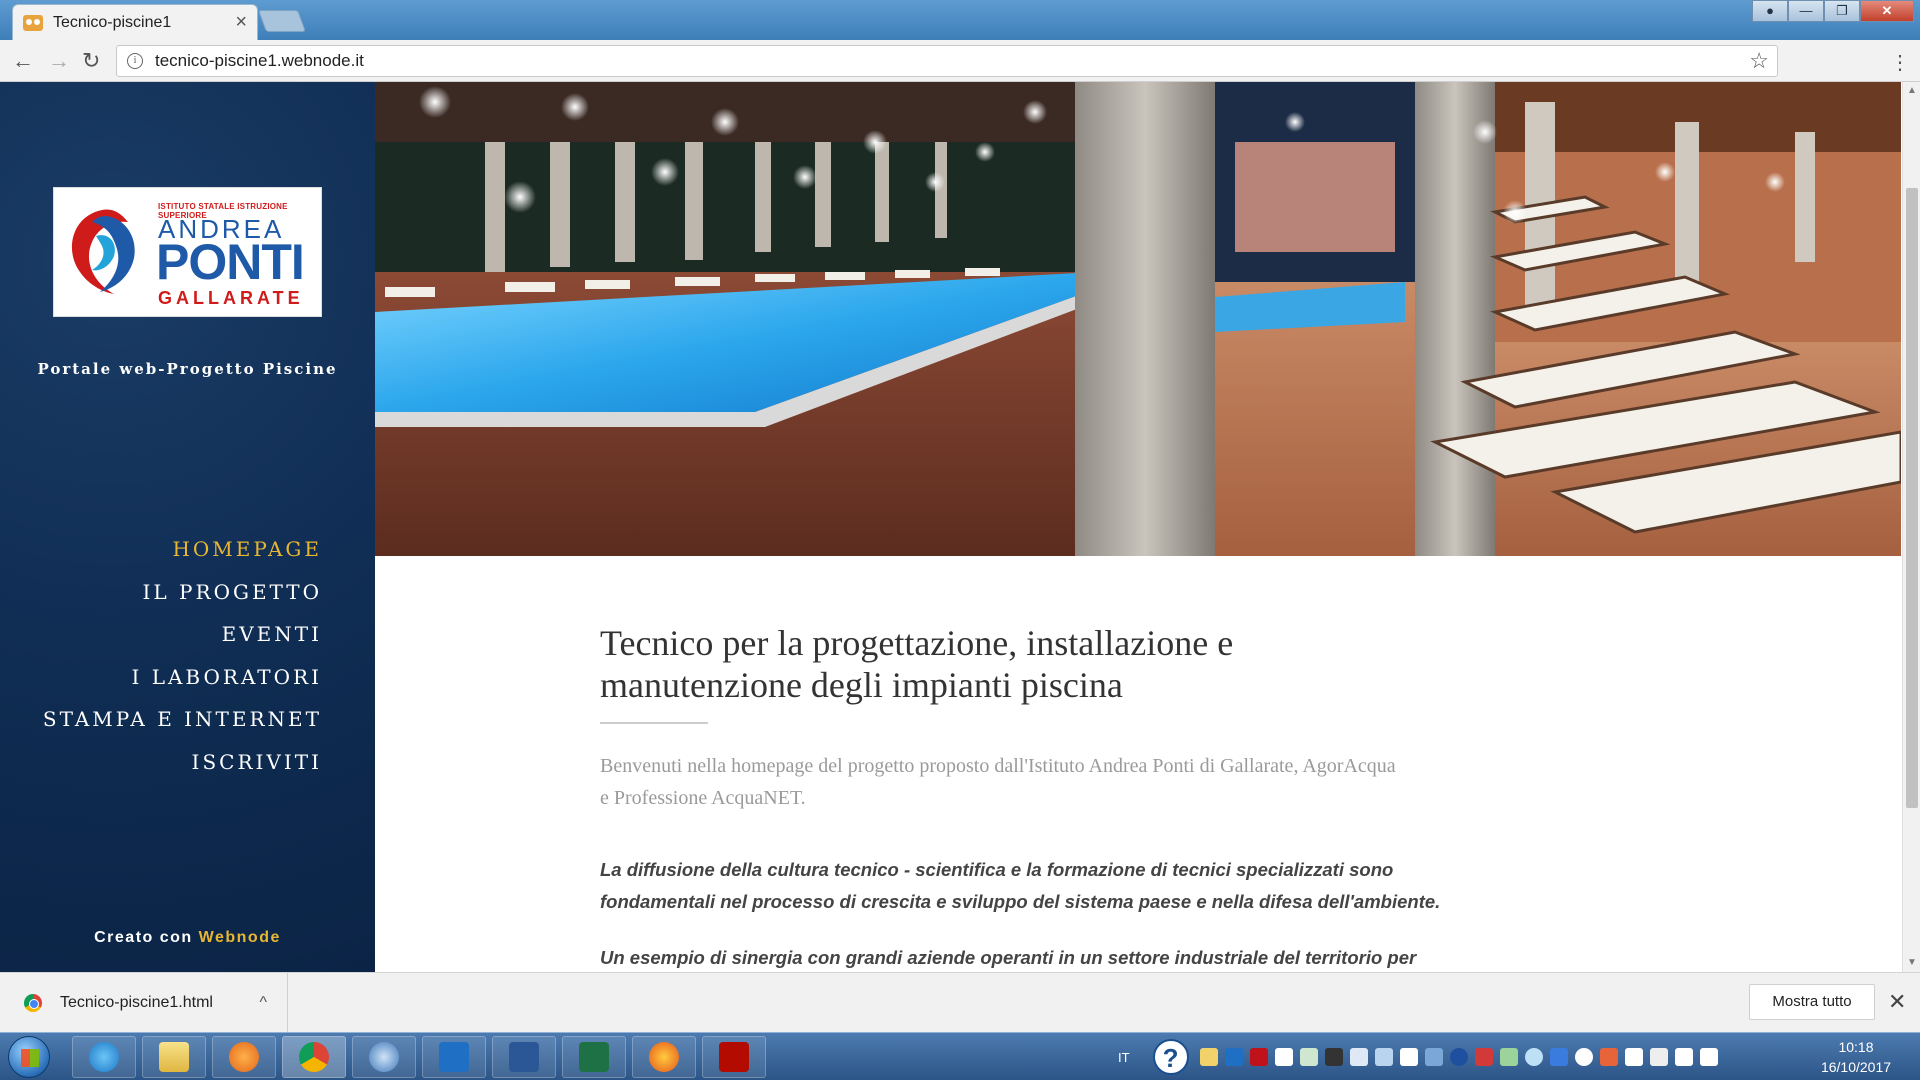 The width and height of the screenshot is (1920, 1080). What do you see at coordinates (1900, 62) in the screenshot?
I see `browser-menu-icon: ⋮` at bounding box center [1900, 62].